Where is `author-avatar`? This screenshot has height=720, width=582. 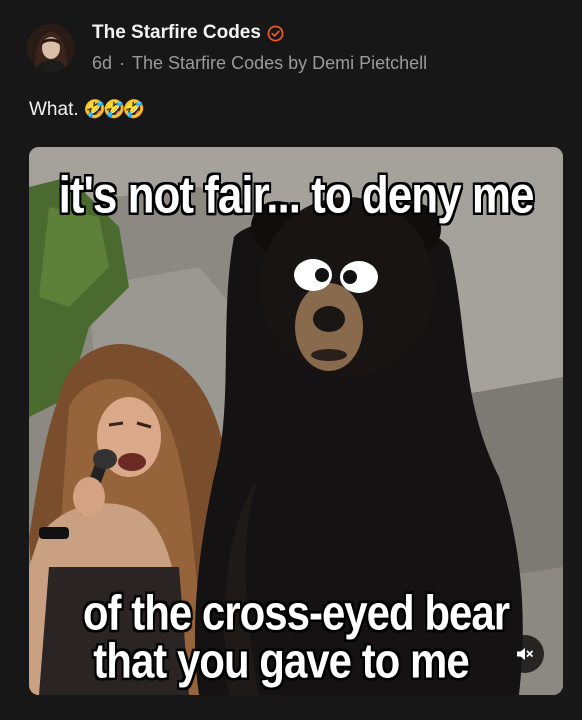 author-avatar is located at coordinates (51, 48).